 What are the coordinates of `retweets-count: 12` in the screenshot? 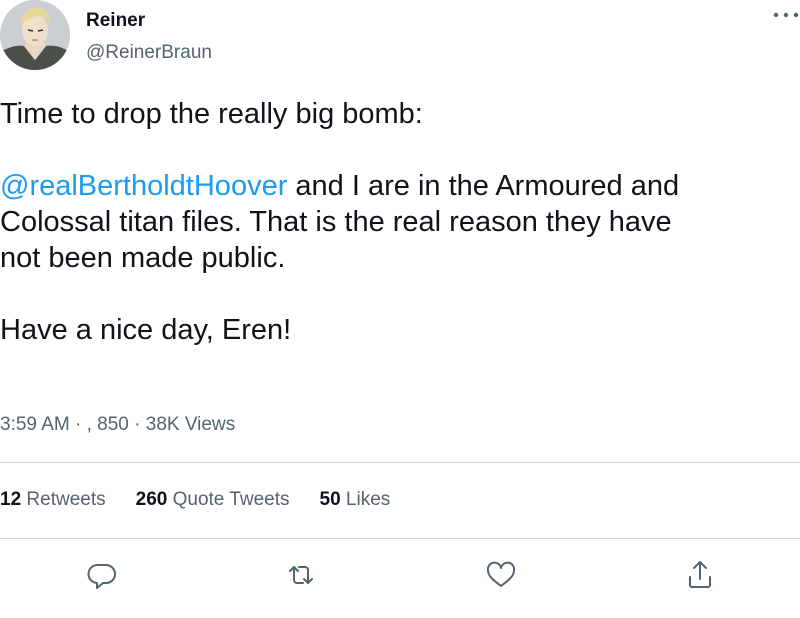 It's located at (11, 499).